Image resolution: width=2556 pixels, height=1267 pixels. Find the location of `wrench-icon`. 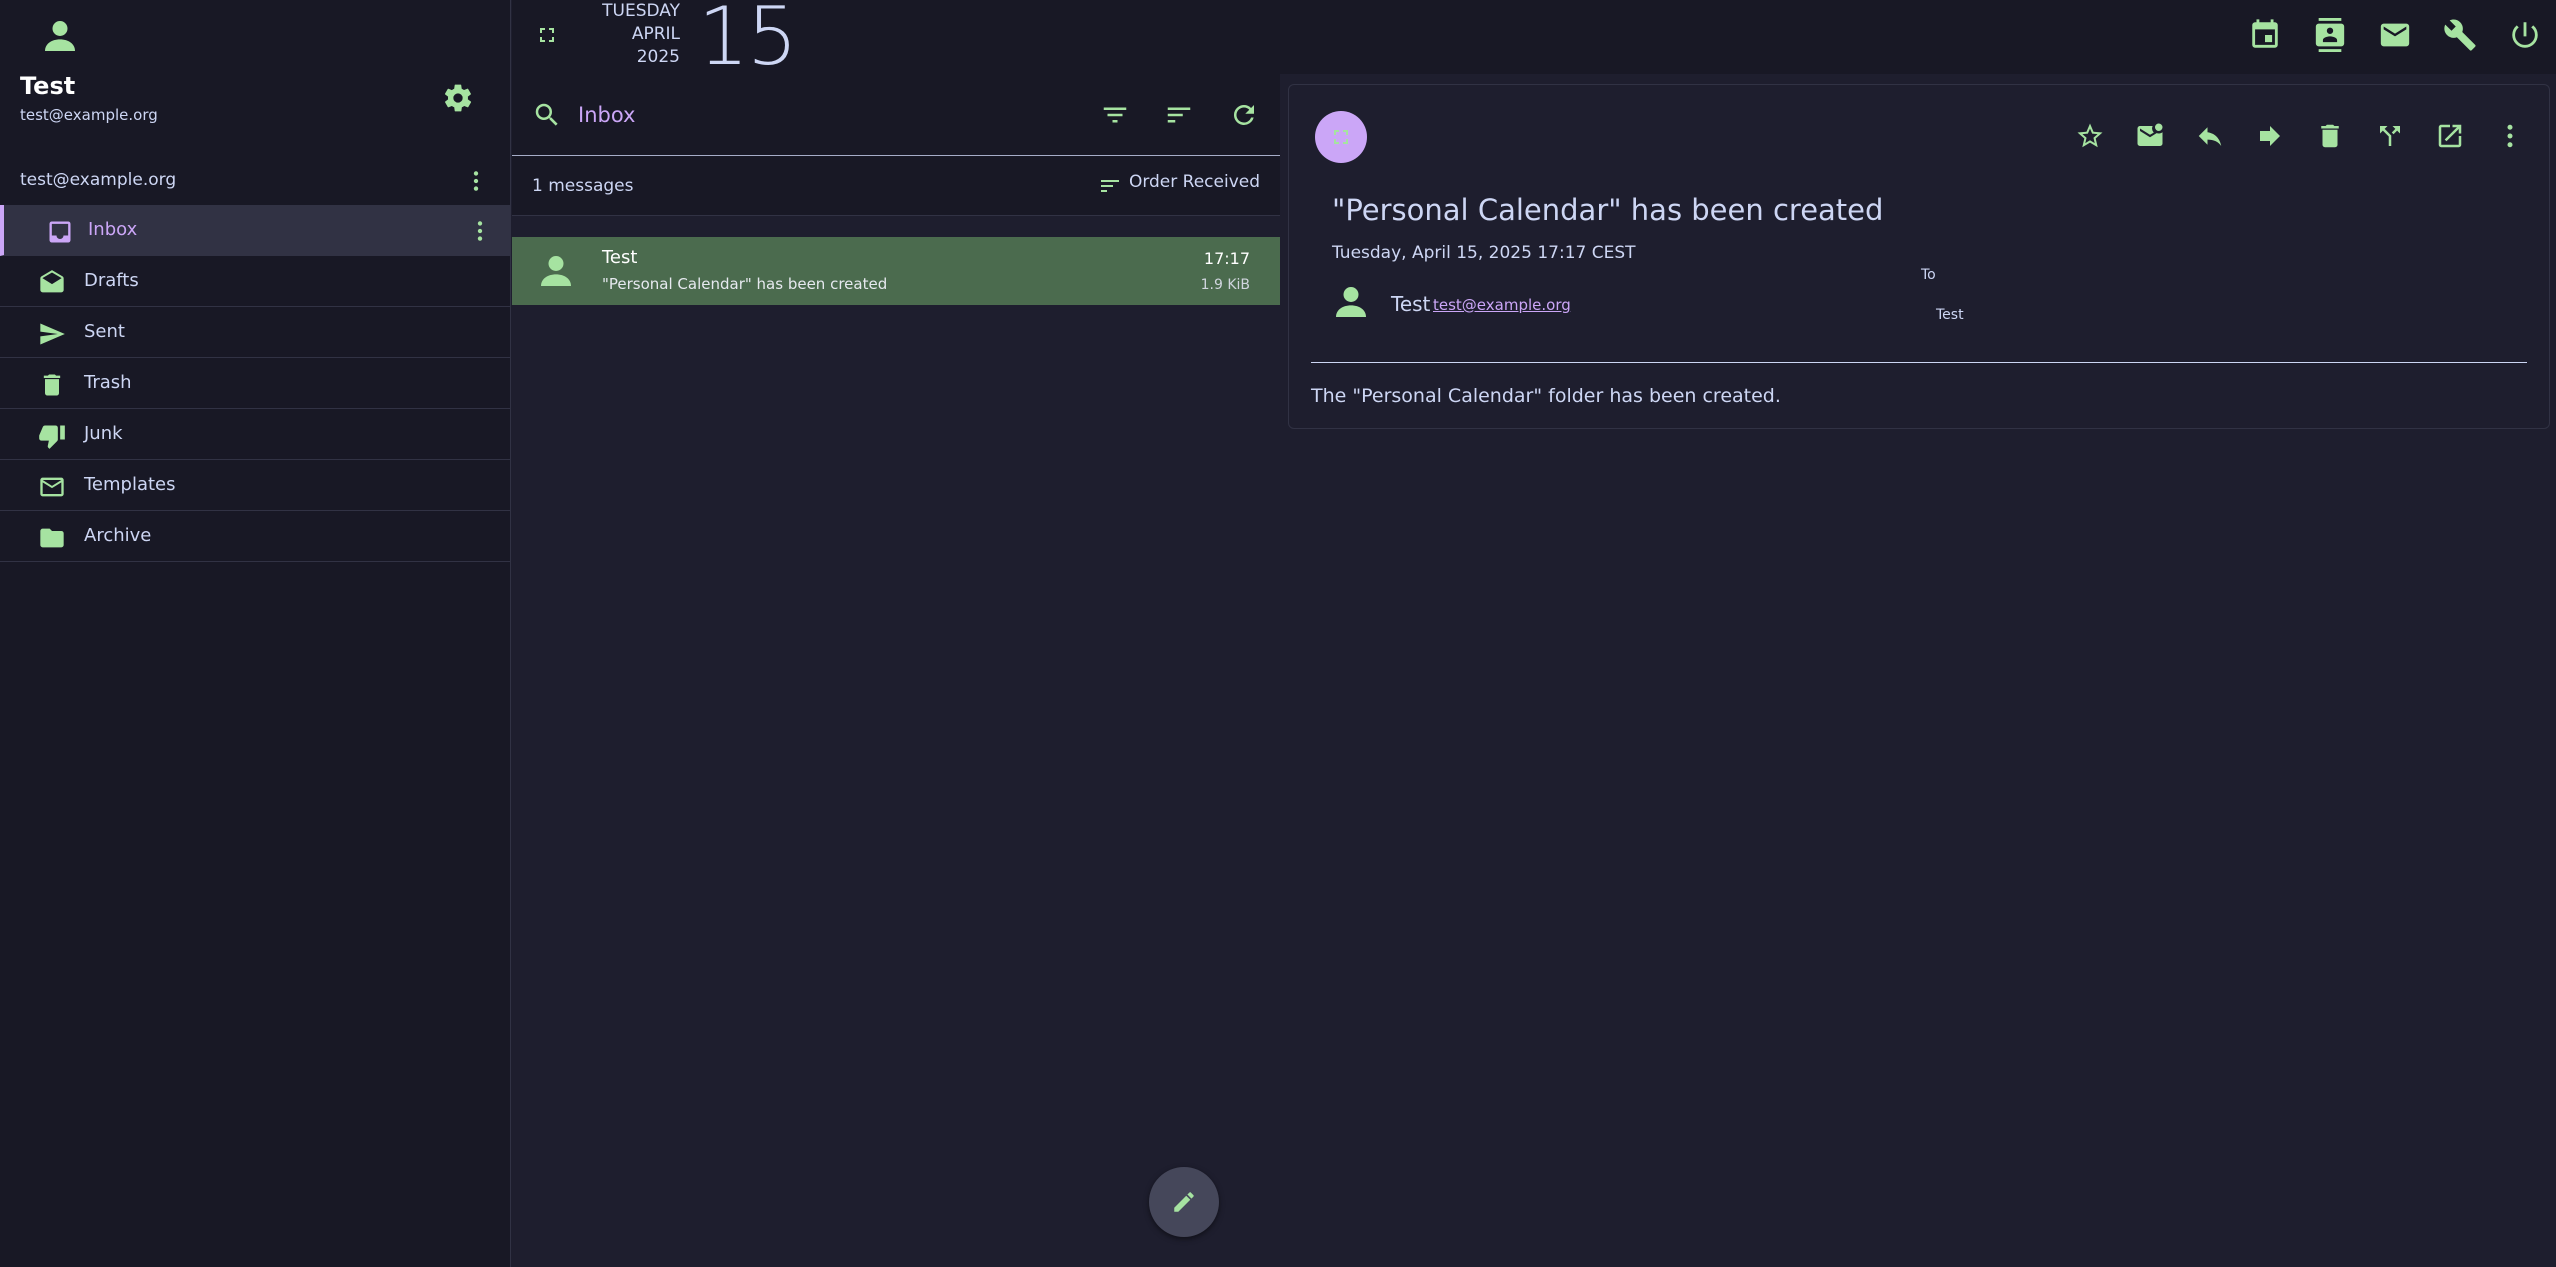

wrench-icon is located at coordinates (2460, 35).